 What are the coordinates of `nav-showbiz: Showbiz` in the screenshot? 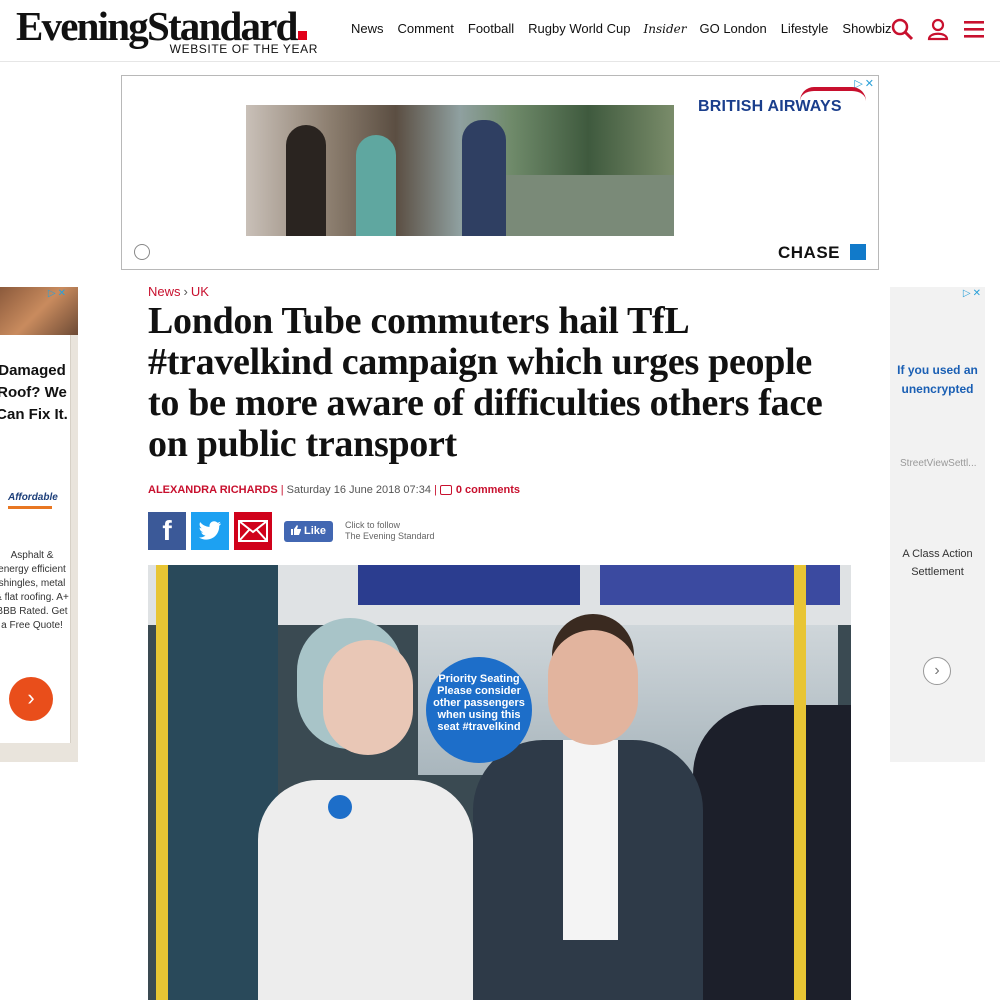 It's located at (866, 28).